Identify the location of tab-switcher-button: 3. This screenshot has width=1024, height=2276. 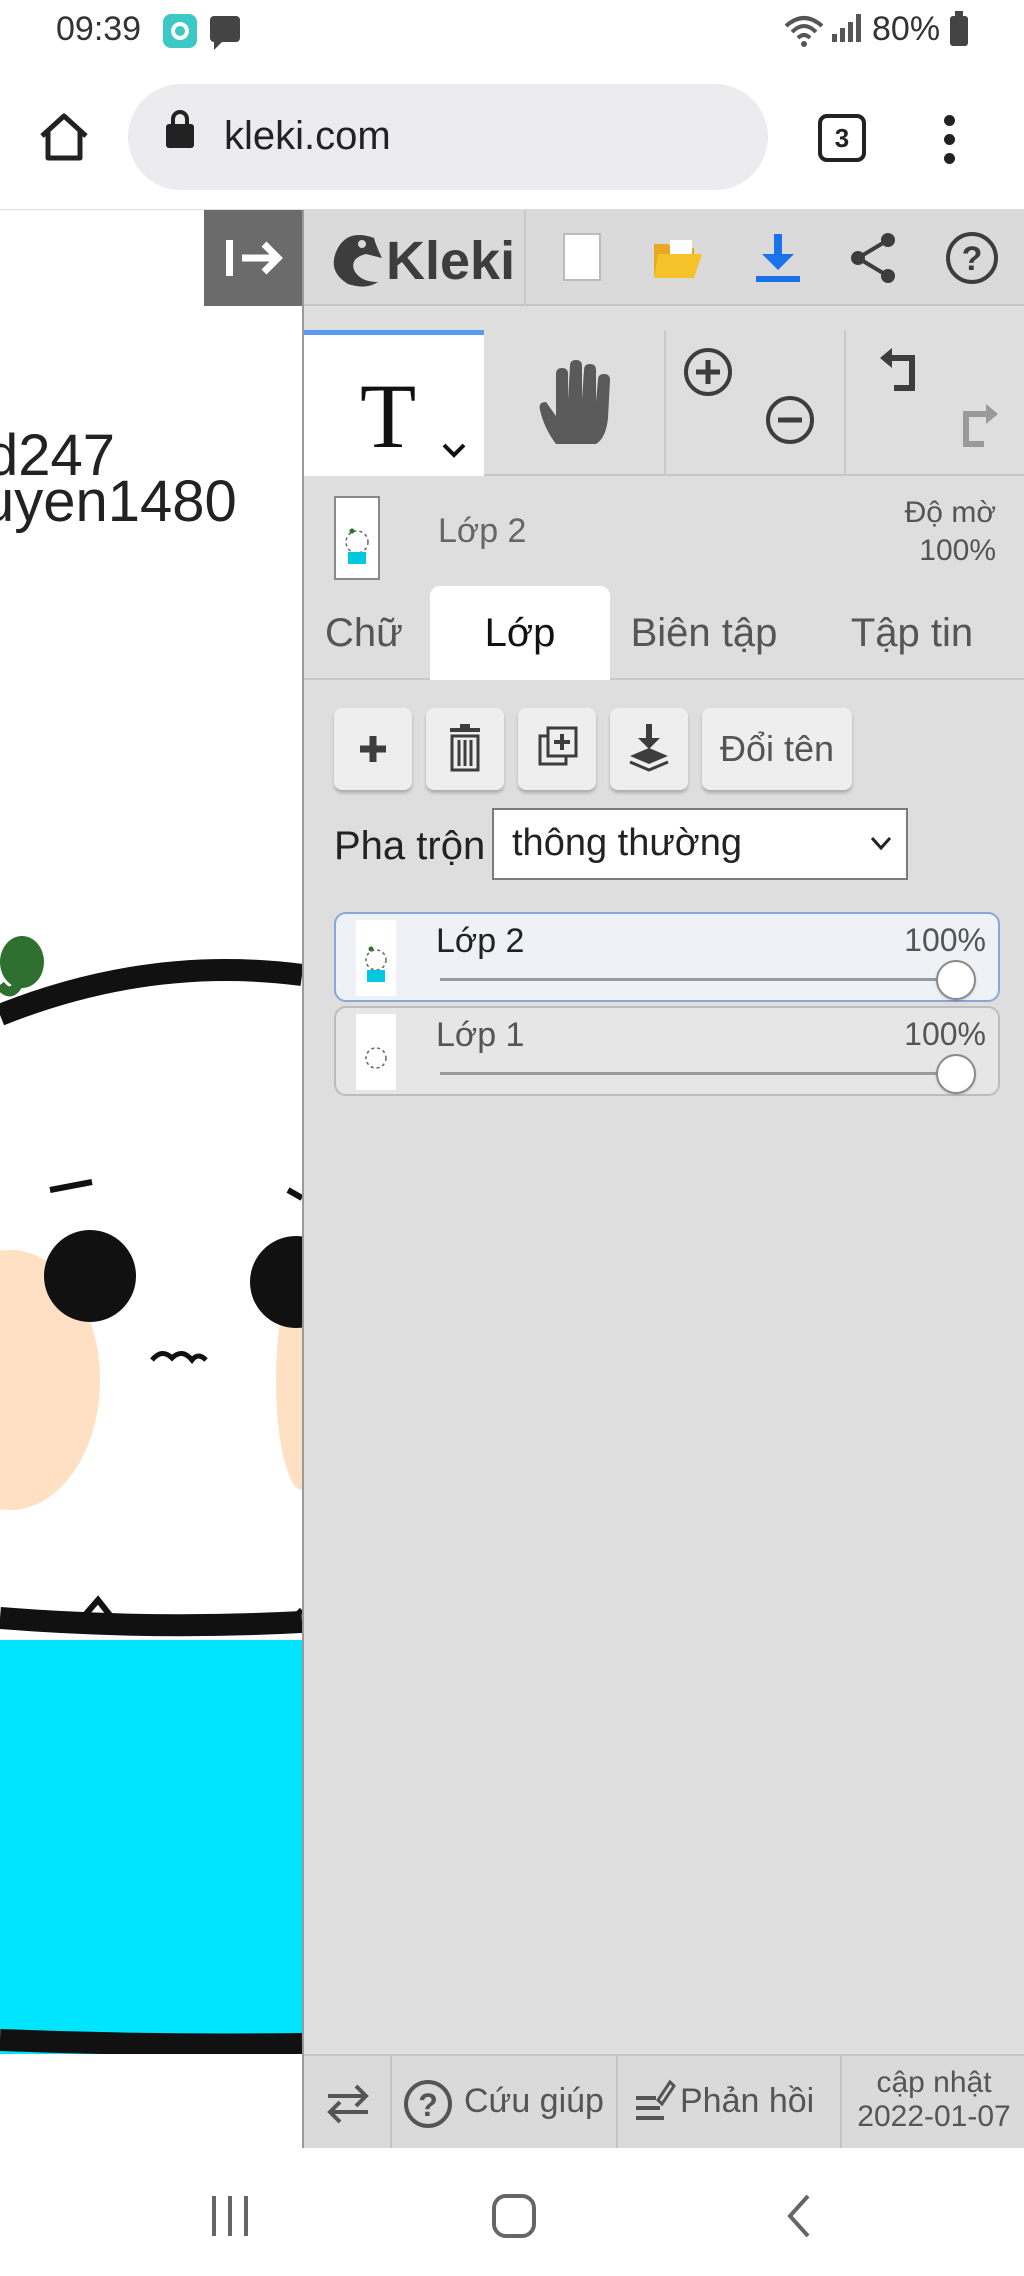
(842, 138).